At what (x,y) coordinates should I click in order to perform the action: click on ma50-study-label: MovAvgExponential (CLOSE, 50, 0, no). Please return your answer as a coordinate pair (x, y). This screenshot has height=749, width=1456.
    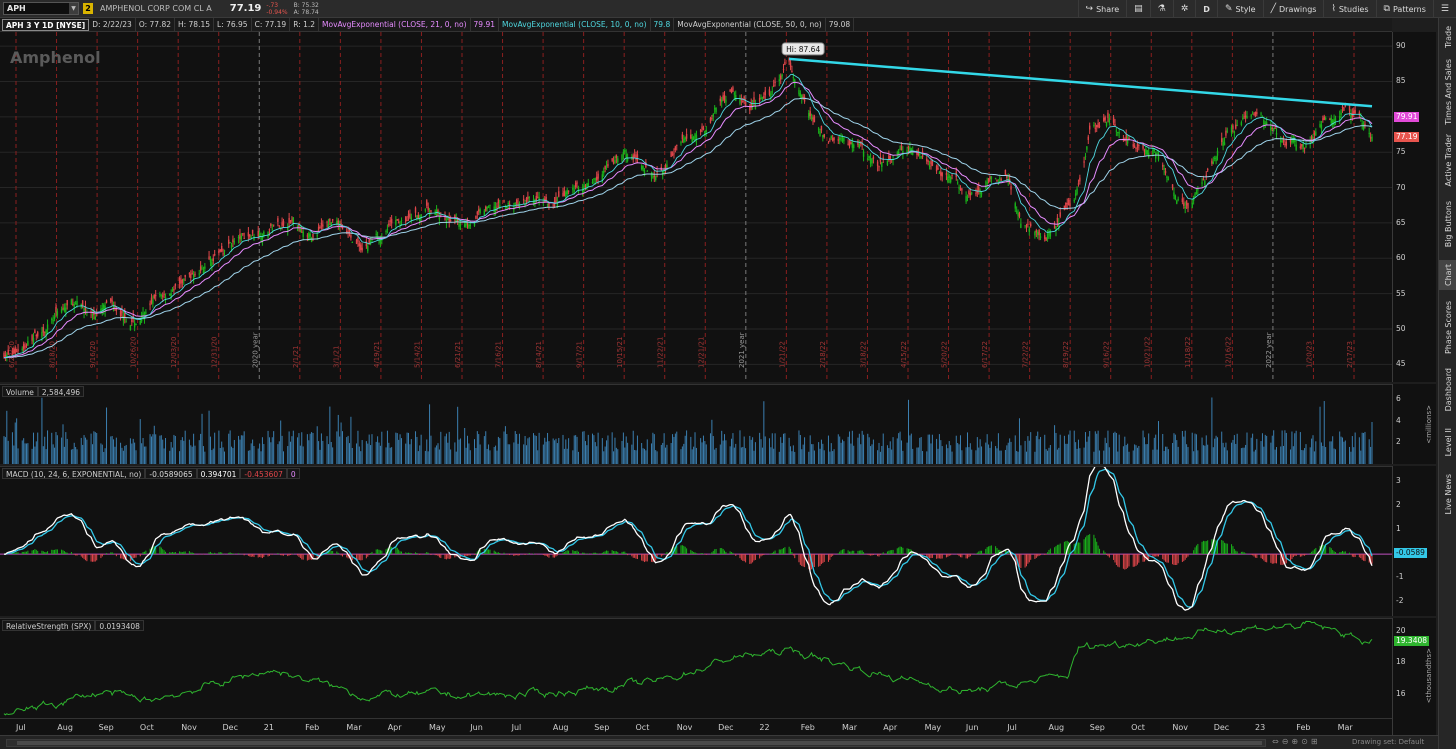
    Looking at the image, I should click on (750, 24).